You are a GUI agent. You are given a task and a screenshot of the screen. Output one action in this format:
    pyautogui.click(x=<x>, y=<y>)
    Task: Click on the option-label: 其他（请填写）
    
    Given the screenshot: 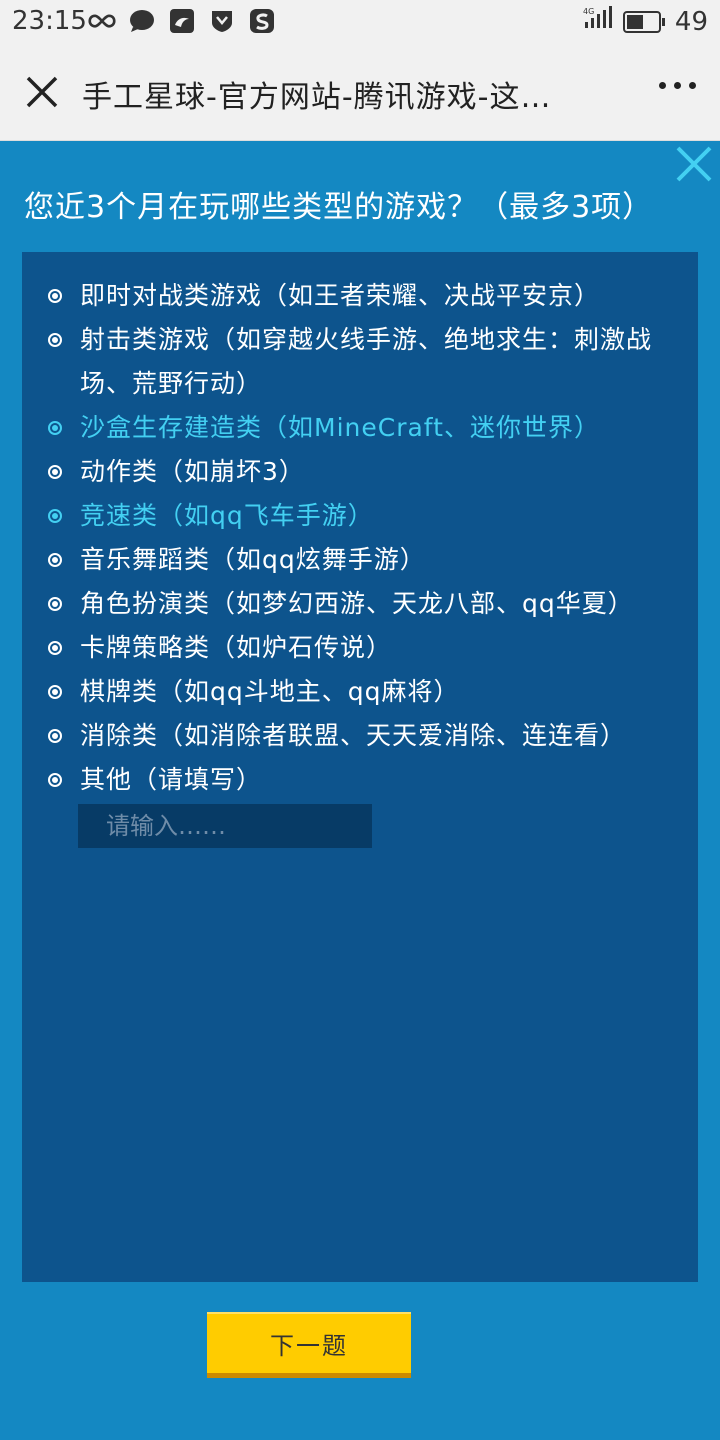 What is the action you would take?
    pyautogui.click(x=171, y=779)
    